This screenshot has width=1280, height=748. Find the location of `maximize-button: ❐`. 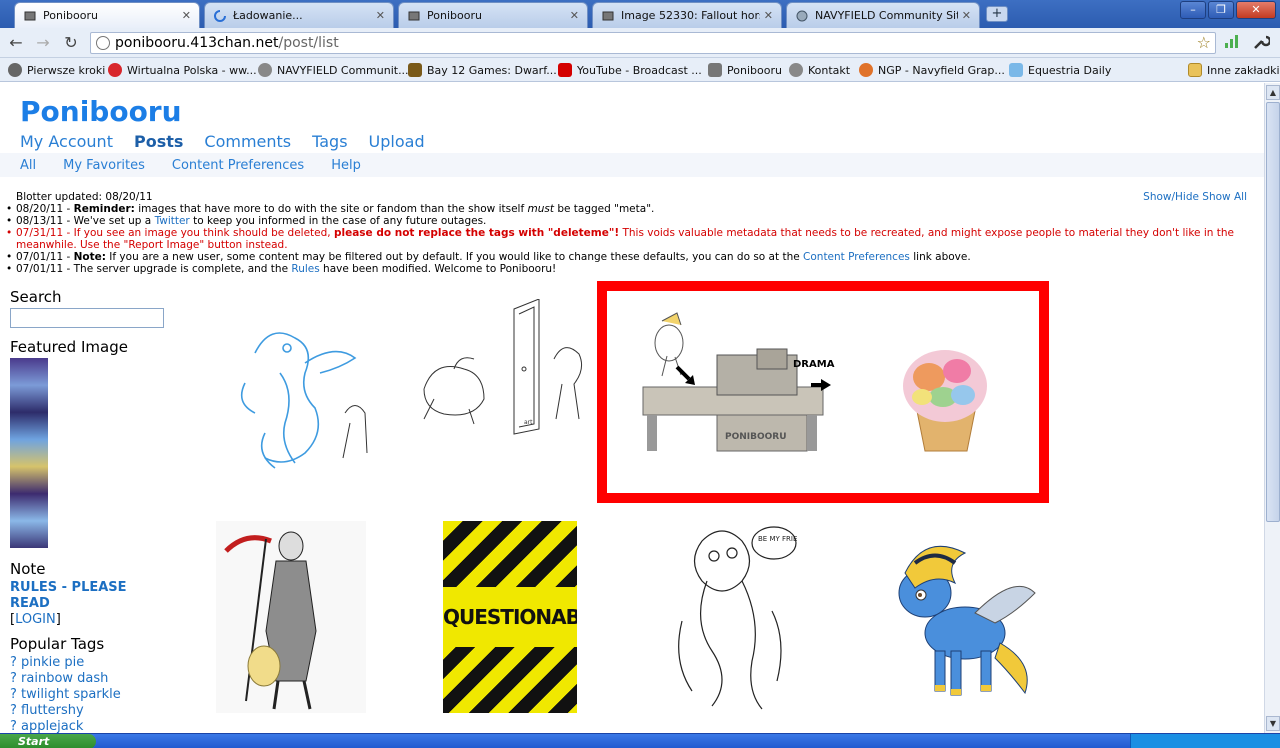

maximize-button: ❐ is located at coordinates (1221, 10).